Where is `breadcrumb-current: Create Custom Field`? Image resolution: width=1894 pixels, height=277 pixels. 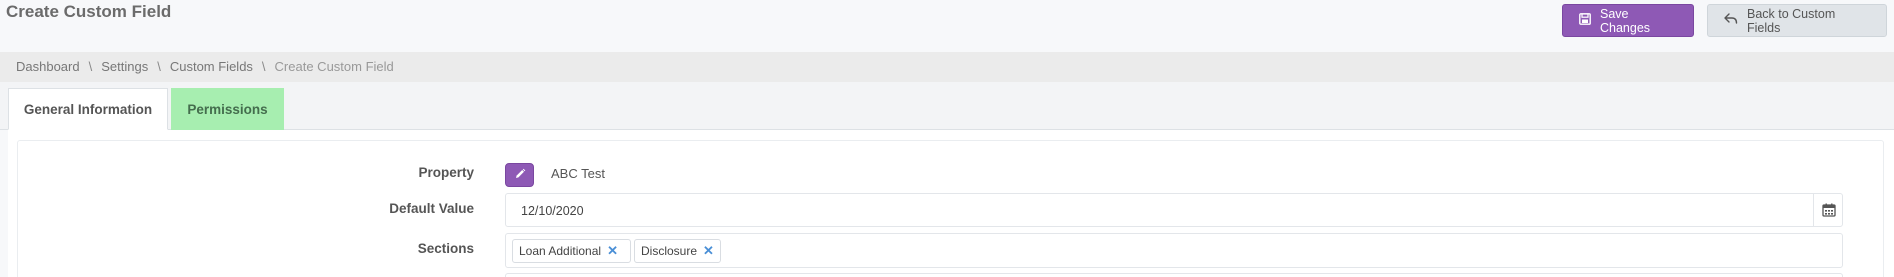 breadcrumb-current: Create Custom Field is located at coordinates (334, 66).